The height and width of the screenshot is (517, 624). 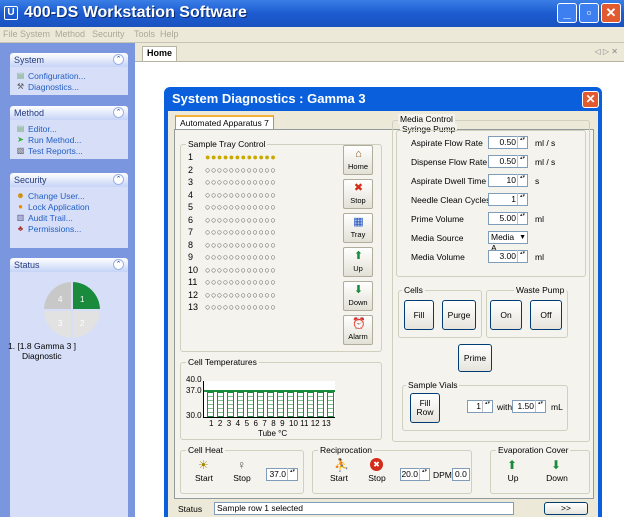 I want to click on status-panel-header: Status ⌃, so click(x=69, y=265).